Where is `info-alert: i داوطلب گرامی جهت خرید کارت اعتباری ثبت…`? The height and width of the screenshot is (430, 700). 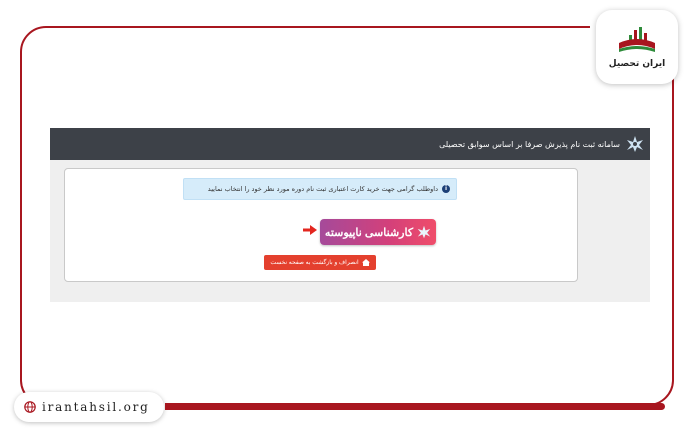 info-alert: i داوطلب گرامی جهت خرید کارت اعتباری ثبت… is located at coordinates (320, 189).